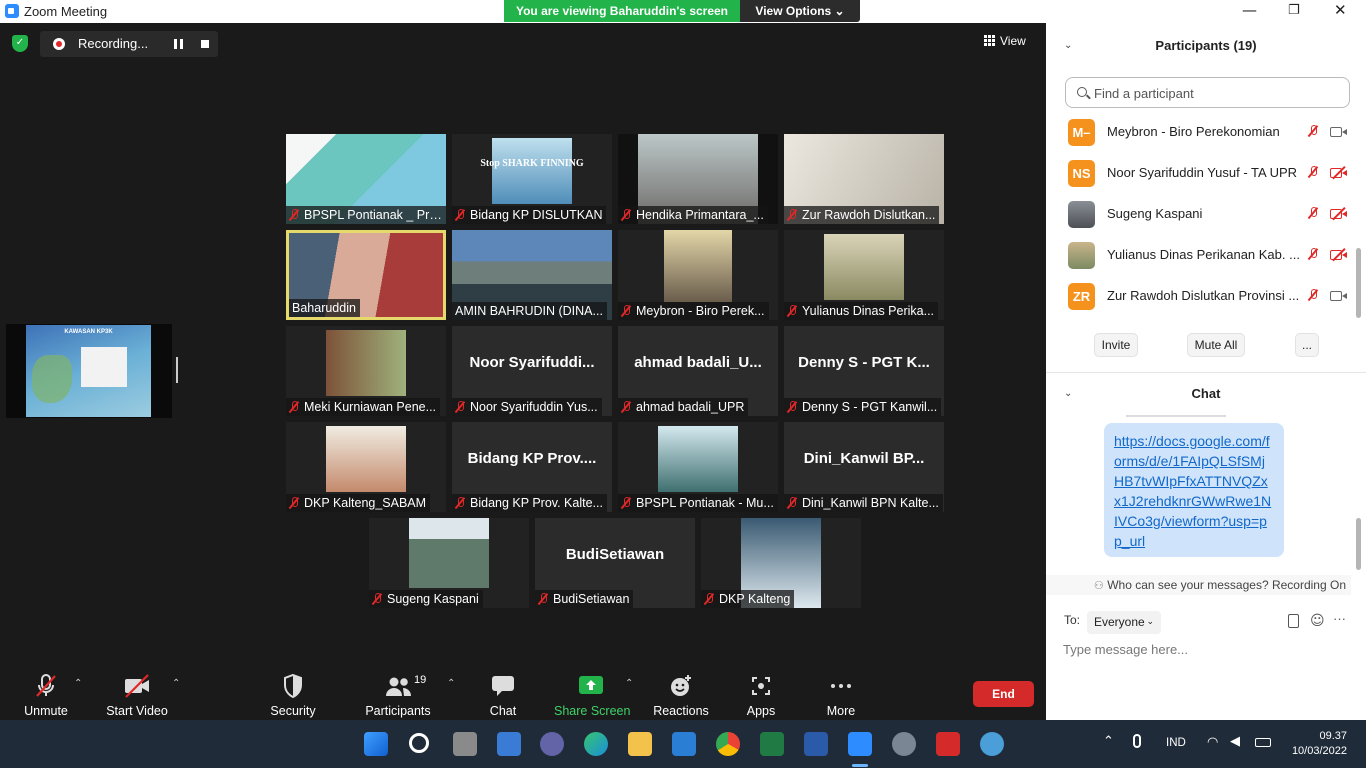 The image size is (1366, 768). I want to click on video-tile: Baharuddin, so click(366, 275).